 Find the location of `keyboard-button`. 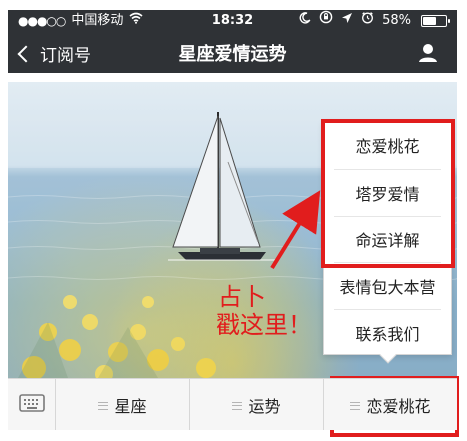

keyboard-button is located at coordinates (32, 404).